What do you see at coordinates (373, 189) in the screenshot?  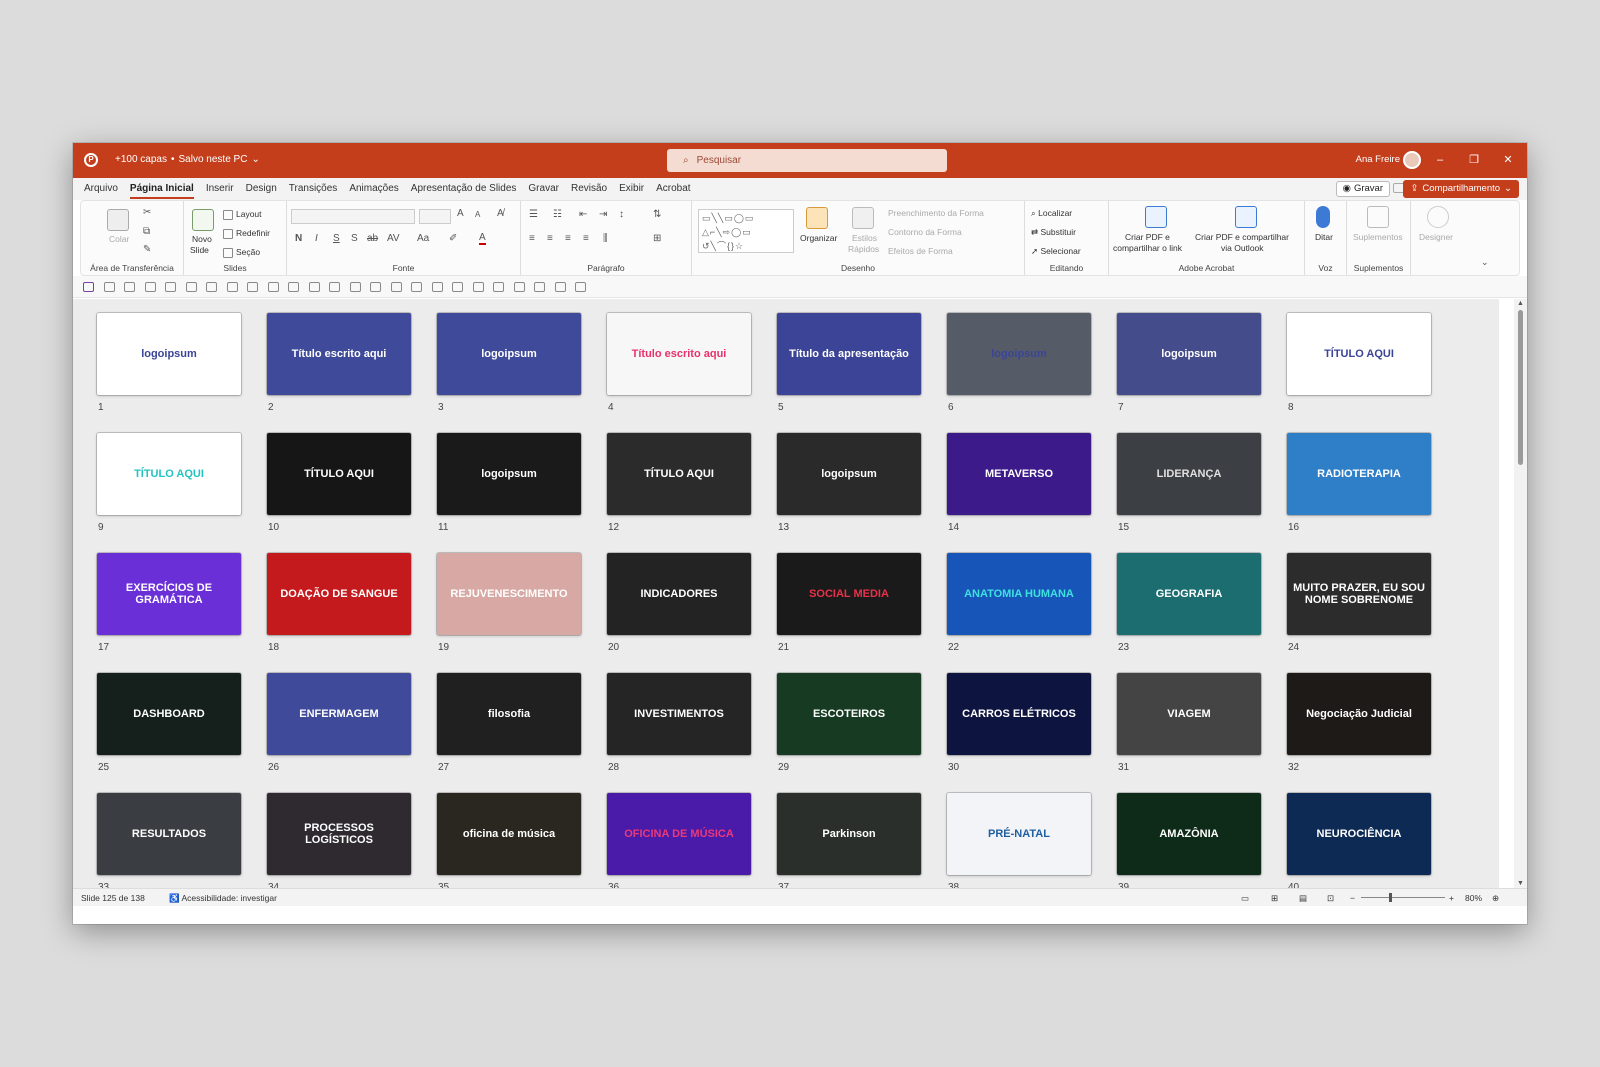 I see `tab-anima-es: Animações` at bounding box center [373, 189].